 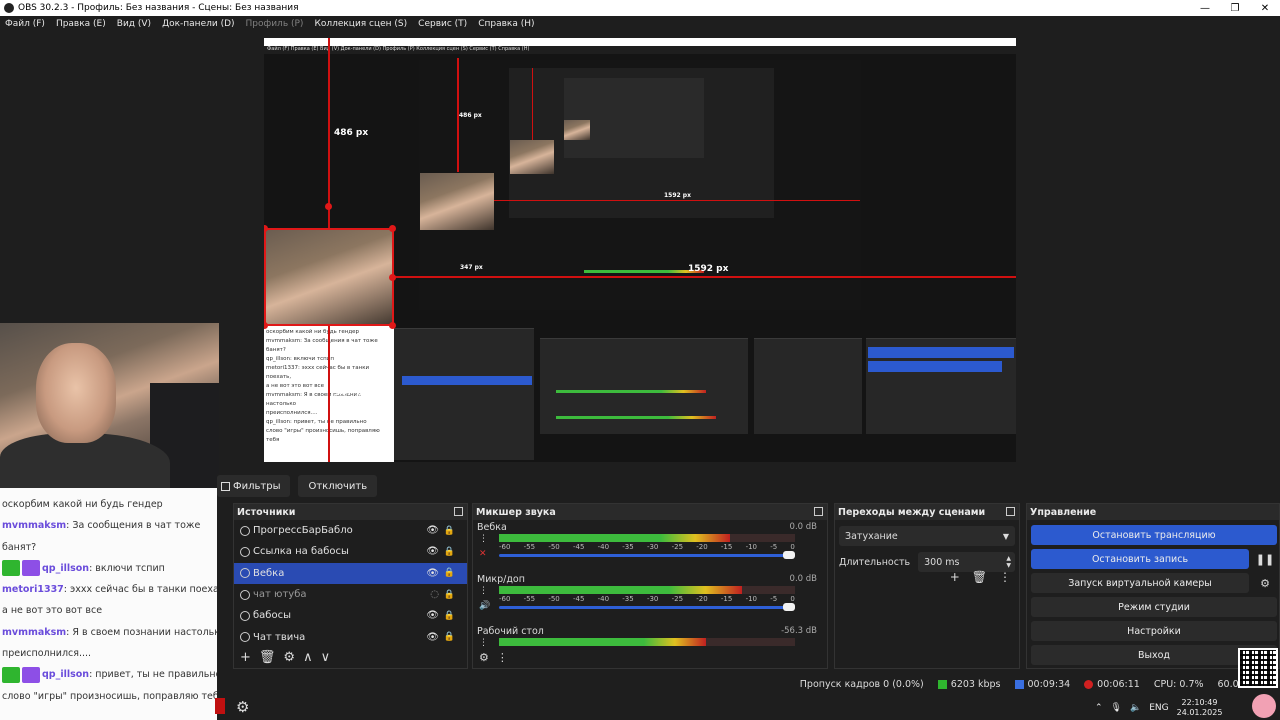 I want to click on move-up-icon: ∧, so click(x=308, y=657).